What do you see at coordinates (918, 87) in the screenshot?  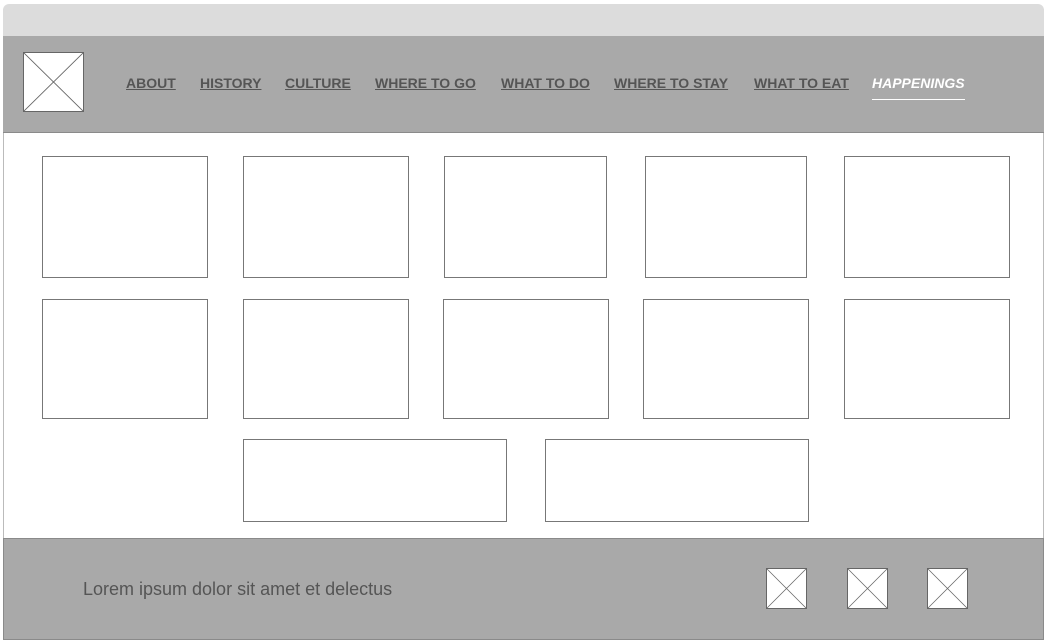 I see `nav-happenings: HAPPENINGS` at bounding box center [918, 87].